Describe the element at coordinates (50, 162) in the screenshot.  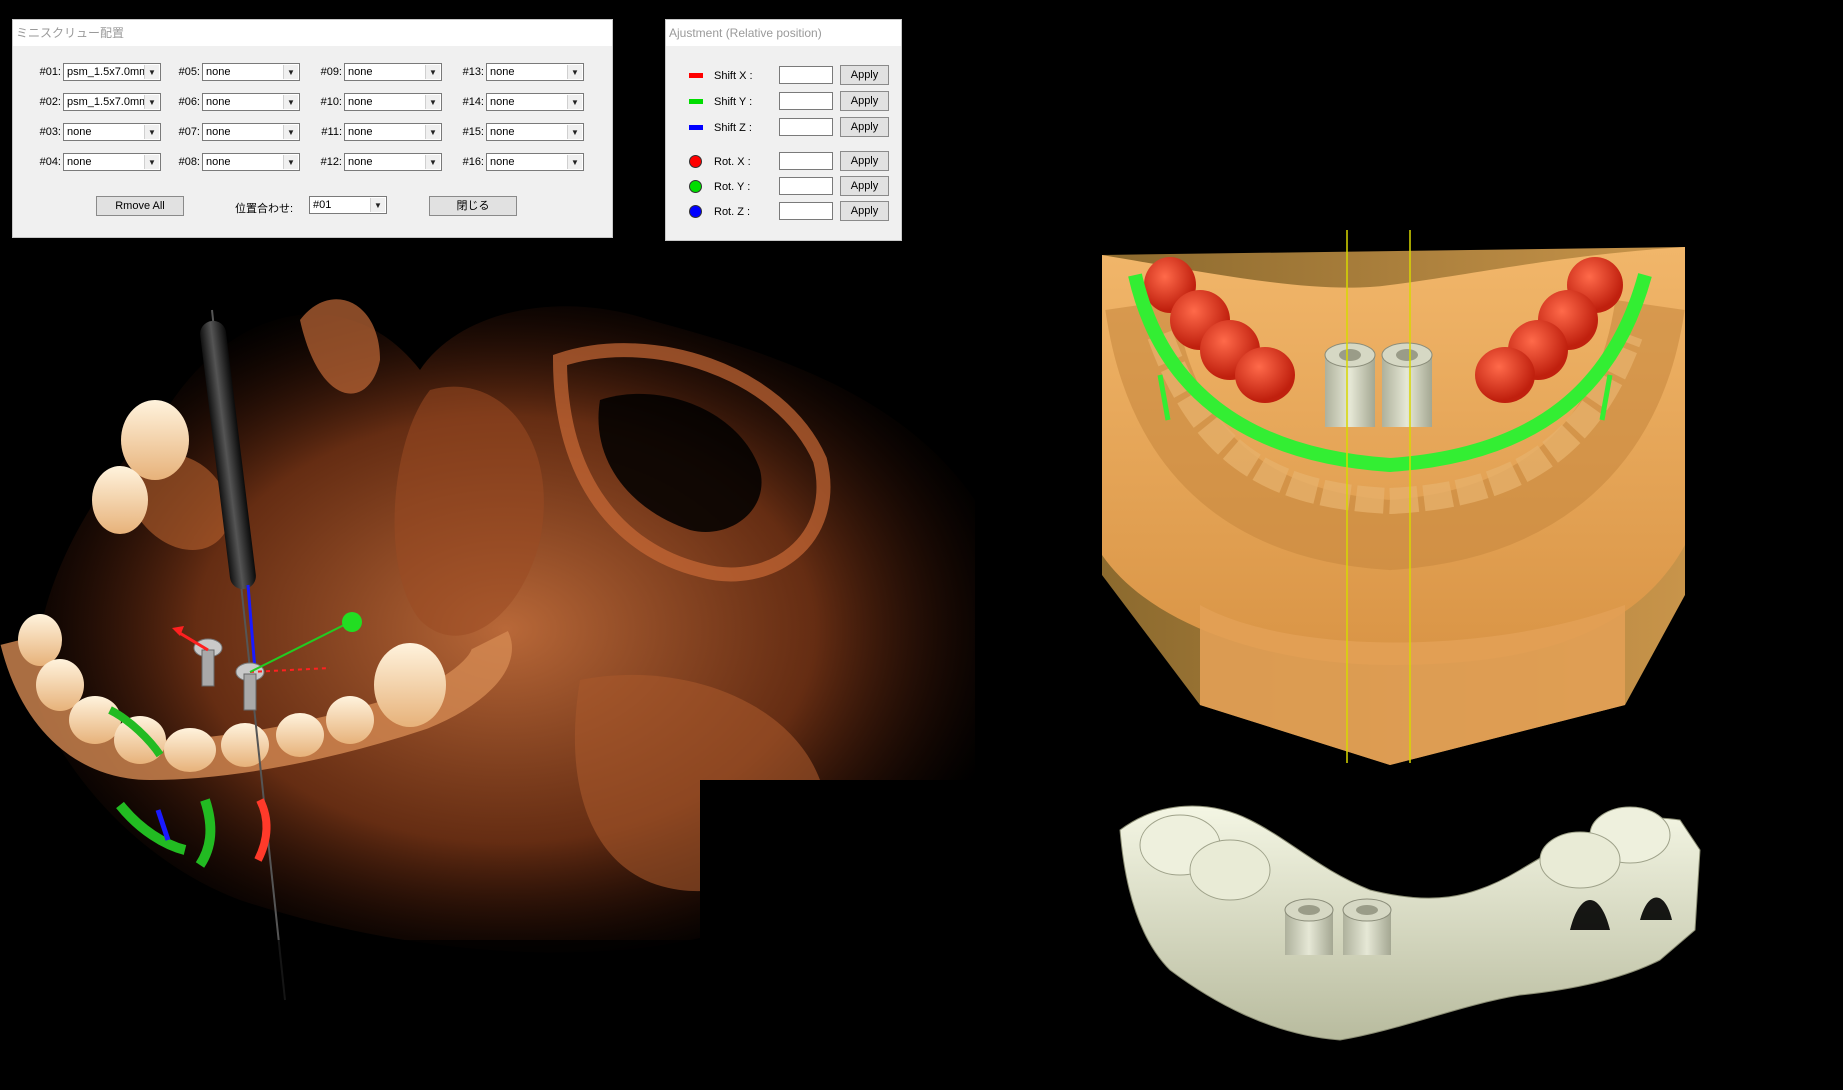
I see `slot-label-04: #04:` at that location.